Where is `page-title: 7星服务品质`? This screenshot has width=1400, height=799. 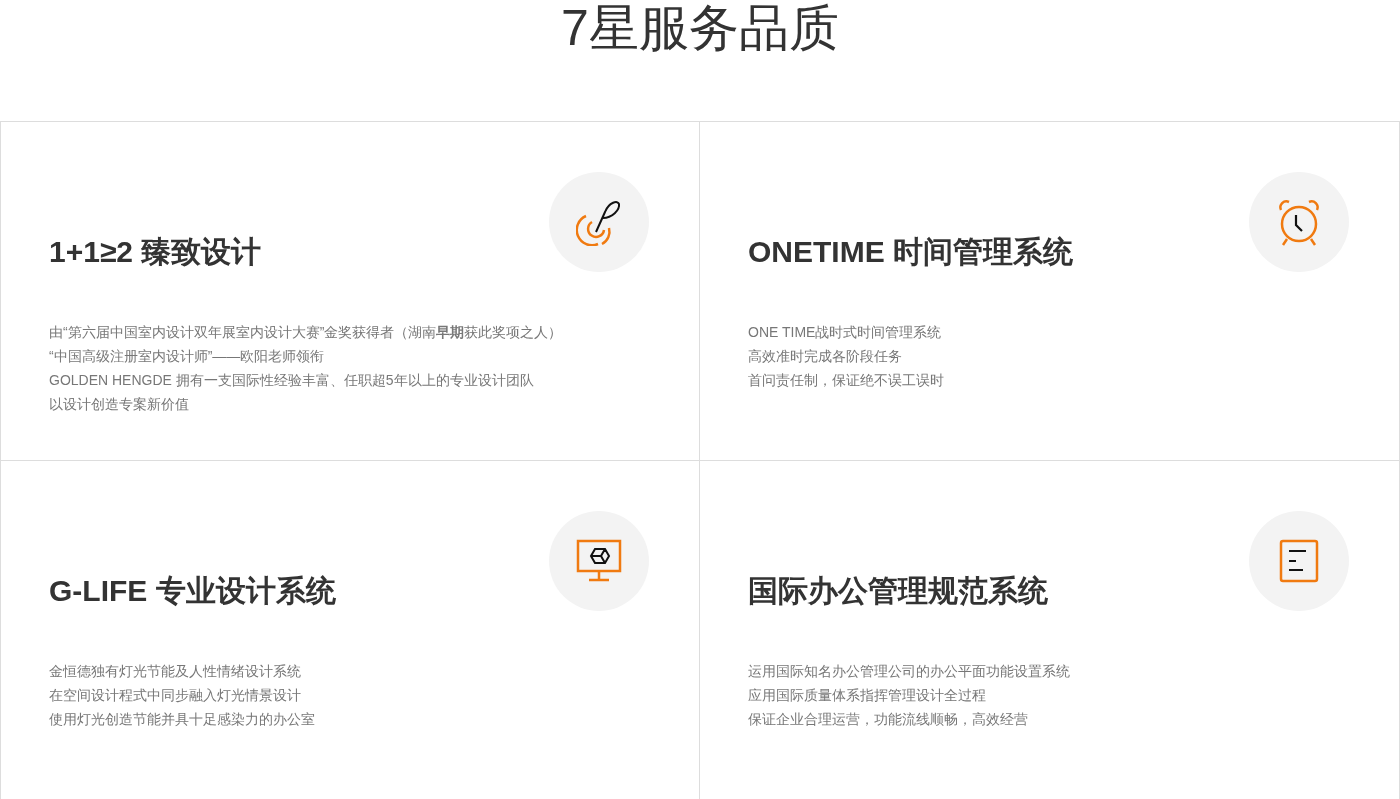
page-title: 7星服务品质 is located at coordinates (700, 29).